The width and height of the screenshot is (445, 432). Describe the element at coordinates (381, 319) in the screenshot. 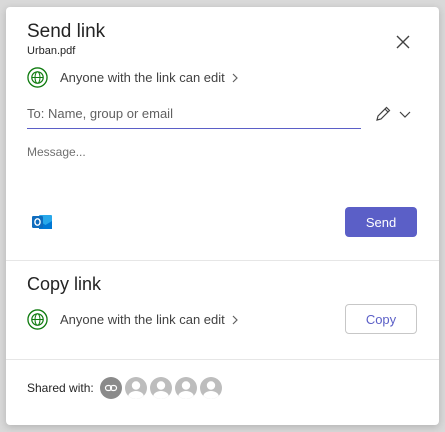

I see `copy-button: Copy` at that location.